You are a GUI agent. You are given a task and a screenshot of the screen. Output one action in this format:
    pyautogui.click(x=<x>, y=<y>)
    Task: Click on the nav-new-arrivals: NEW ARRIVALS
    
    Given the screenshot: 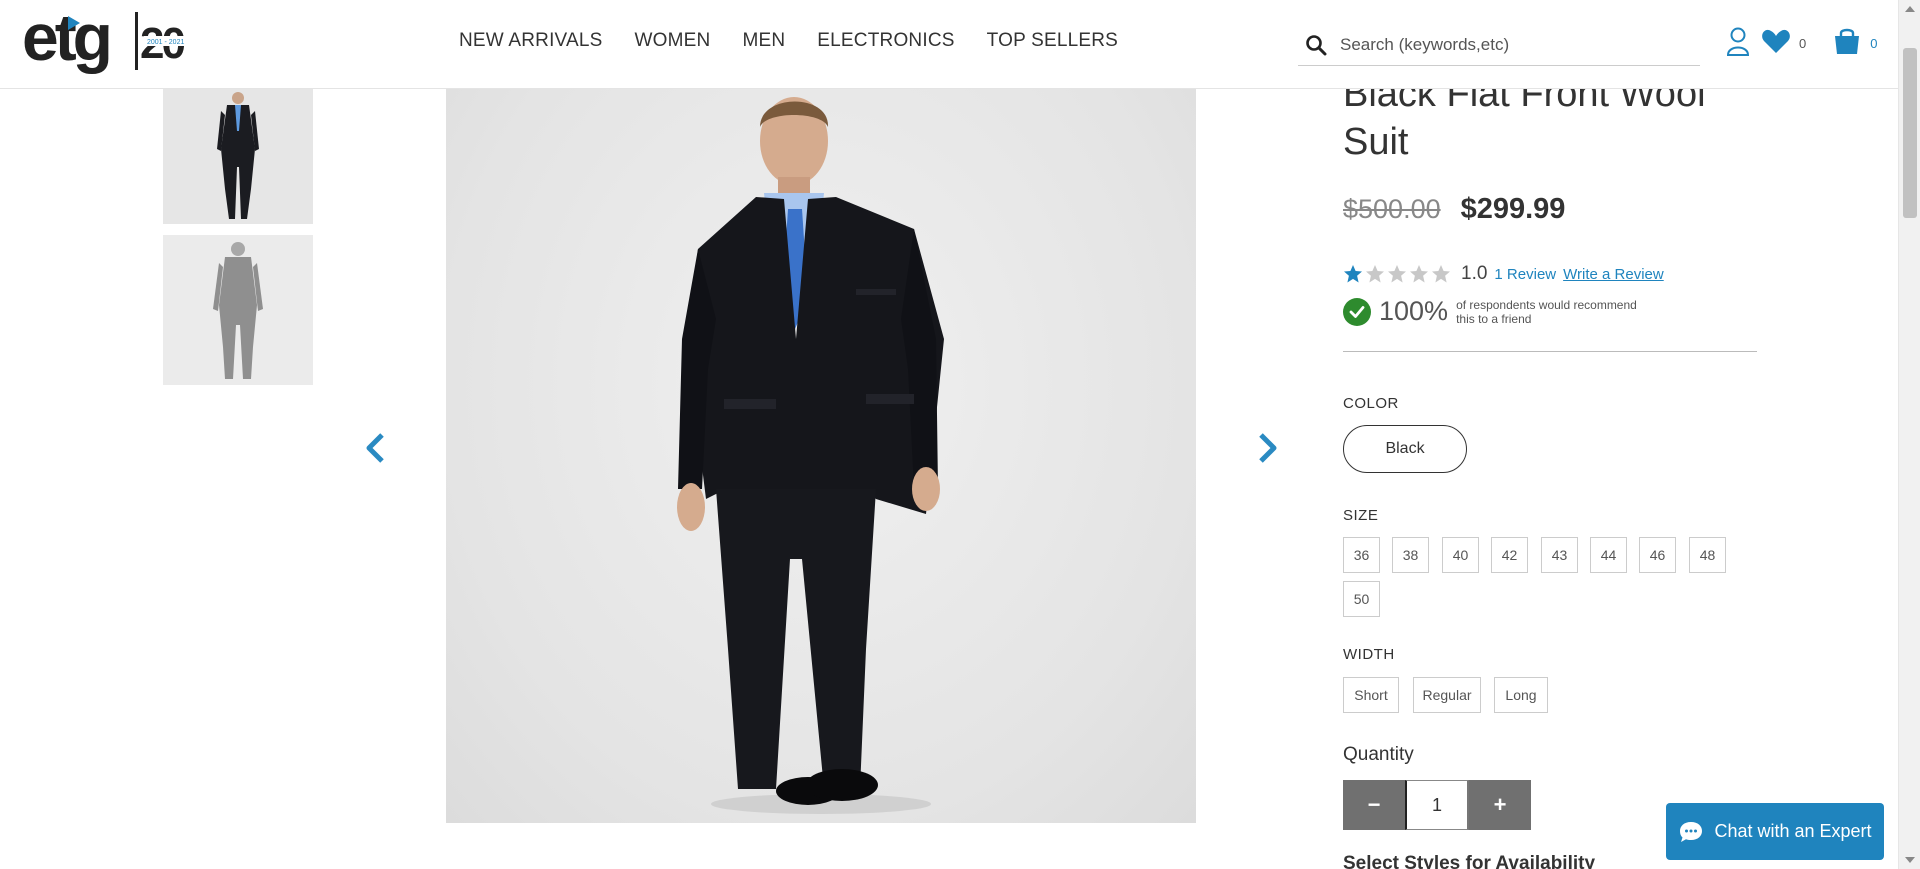 What is the action you would take?
    pyautogui.click(x=531, y=41)
    